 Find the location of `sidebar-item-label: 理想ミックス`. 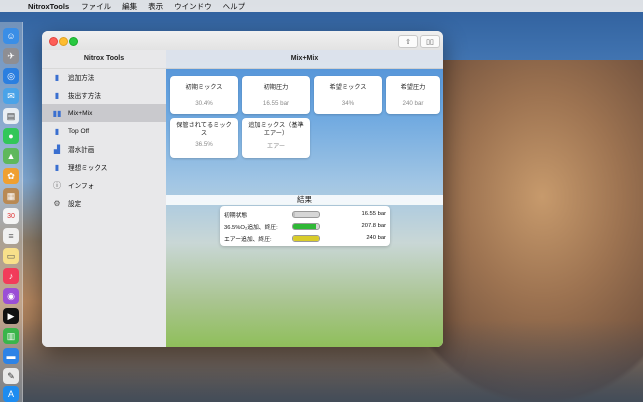

sidebar-item-label: 理想ミックス is located at coordinates (88, 168).